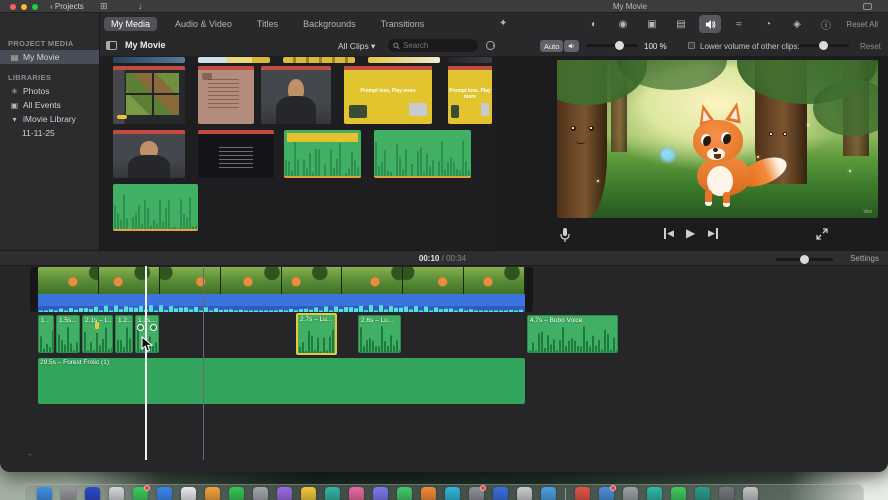 The width and height of the screenshot is (888, 500). Describe the element at coordinates (768, 24) in the screenshot. I see `speed-icon: ◔` at that location.